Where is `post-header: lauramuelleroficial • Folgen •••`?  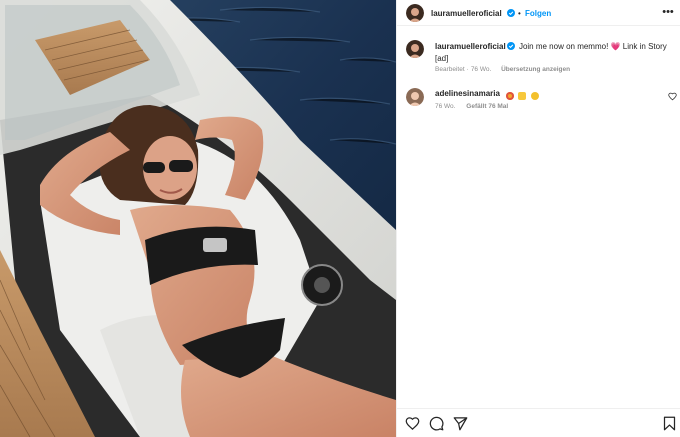 post-header: lauramuelleroficial • Folgen ••• is located at coordinates (538, 13).